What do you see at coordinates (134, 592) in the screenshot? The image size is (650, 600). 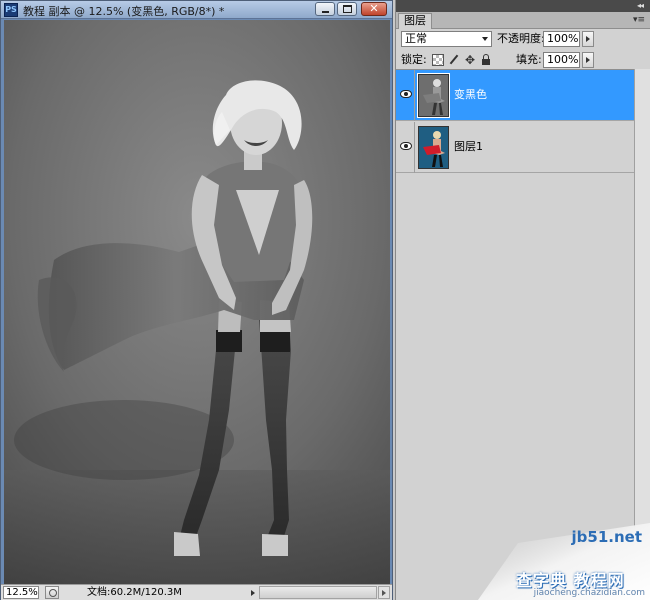 I see `document-size-info: 文档:60.2M/120.3M` at bounding box center [134, 592].